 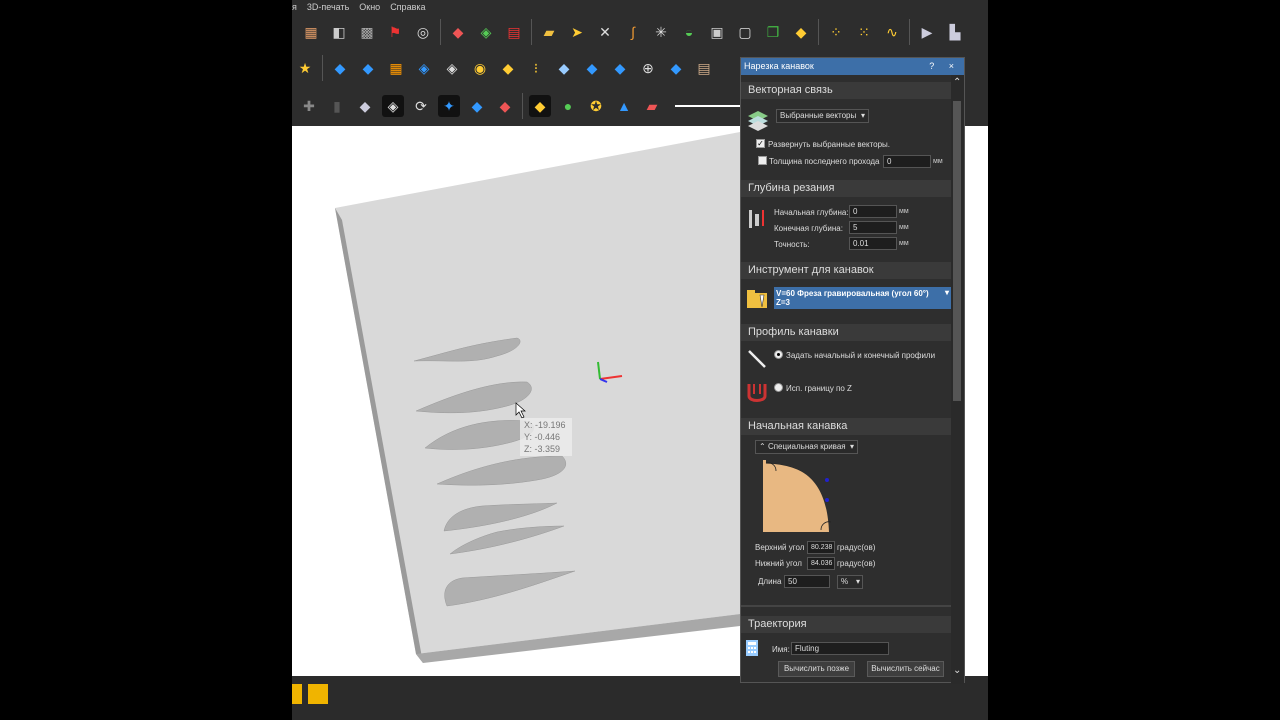 What do you see at coordinates (892, 32) in the screenshot?
I see `wave-icon: ∿` at bounding box center [892, 32].